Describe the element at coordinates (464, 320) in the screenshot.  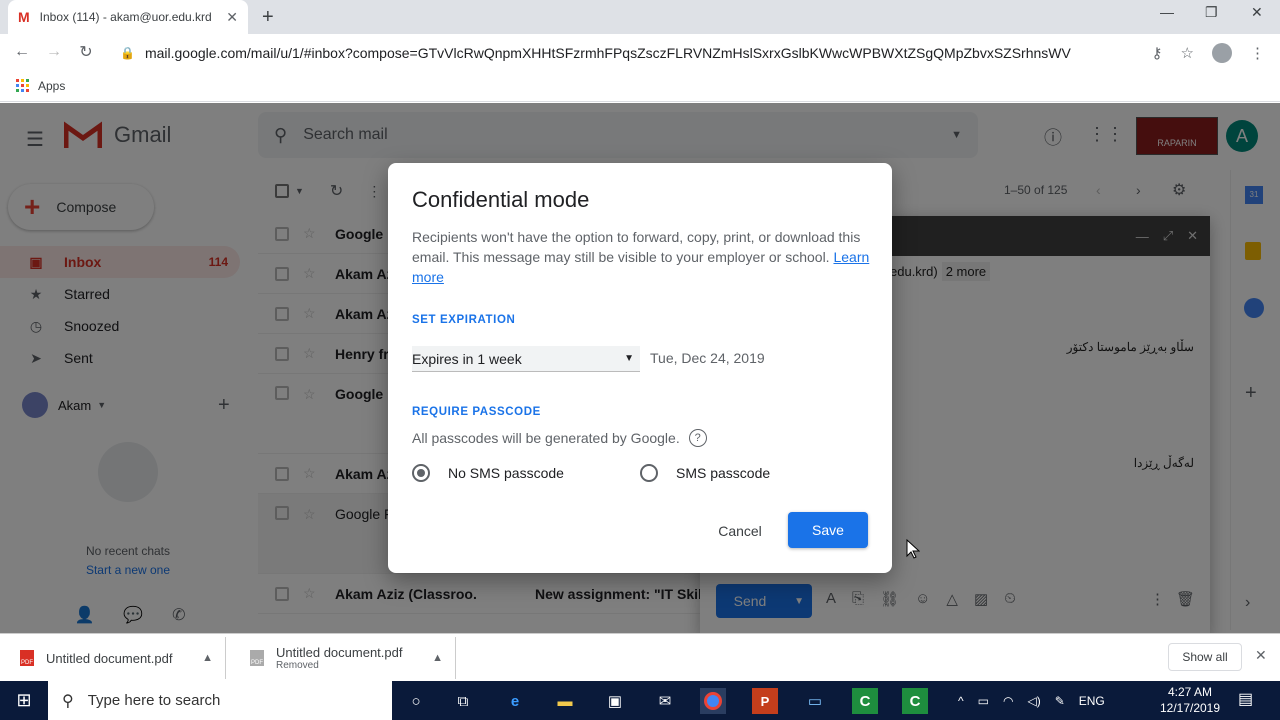
I see `set-expiration-label: SET EXPIRATION` at that location.